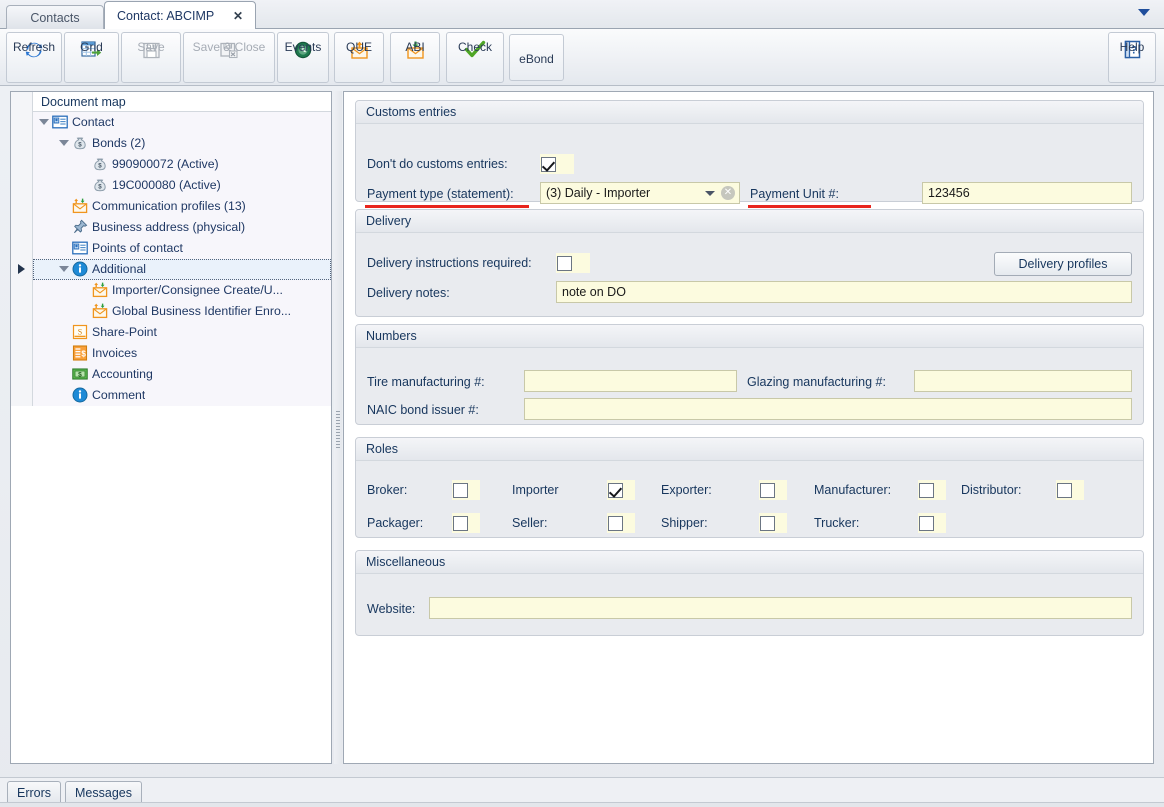  I want to click on payment-unit-input: 123456, so click(1027, 193).